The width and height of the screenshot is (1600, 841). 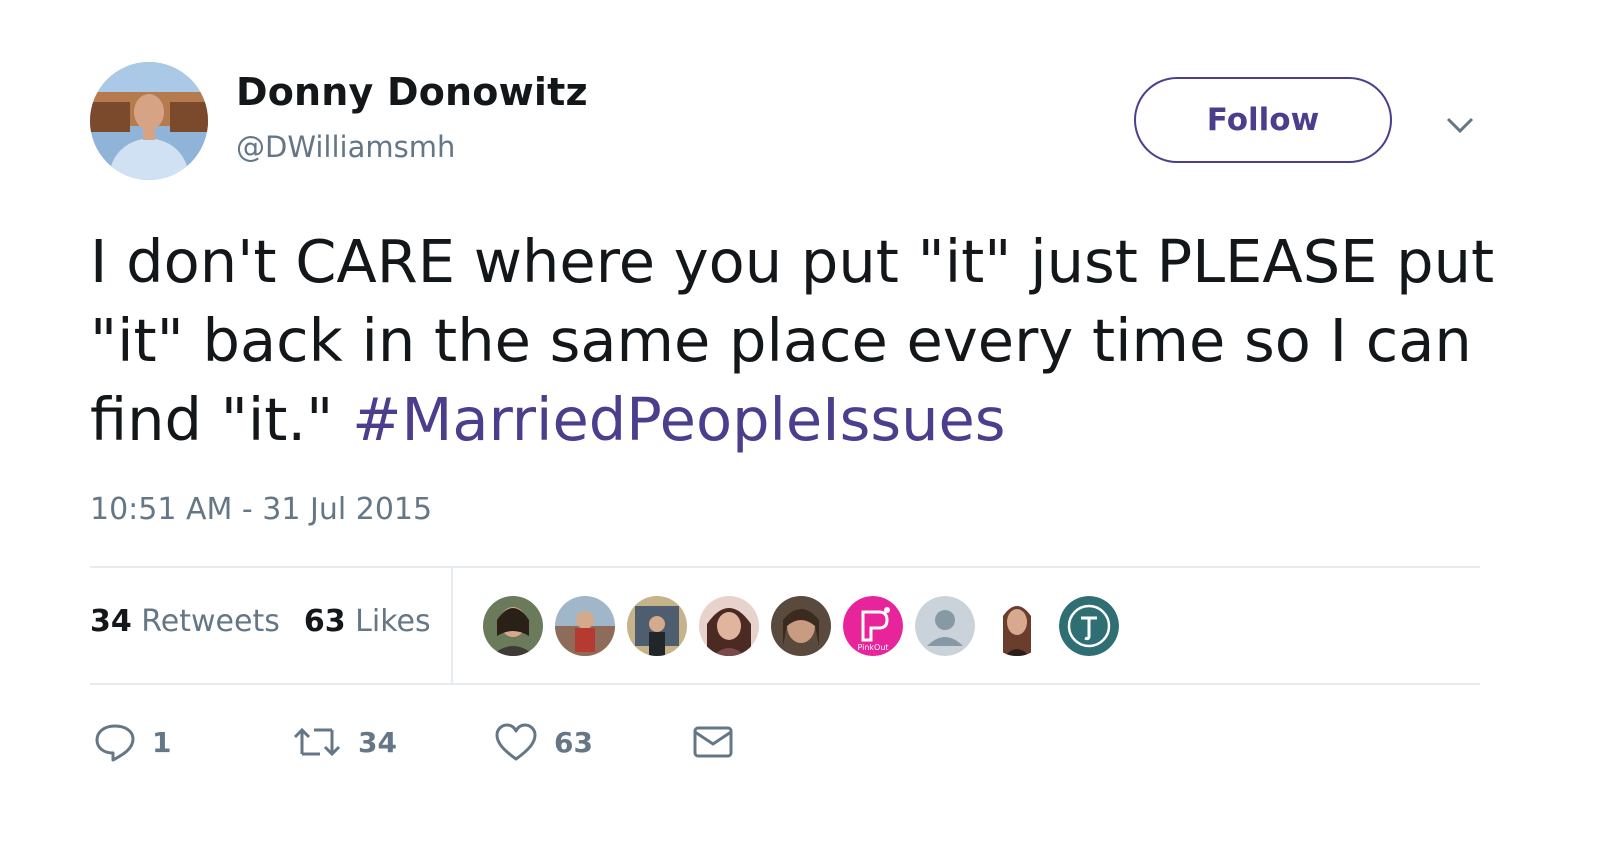 I want to click on liker-avatar-brand-logo, so click(x=1089, y=626).